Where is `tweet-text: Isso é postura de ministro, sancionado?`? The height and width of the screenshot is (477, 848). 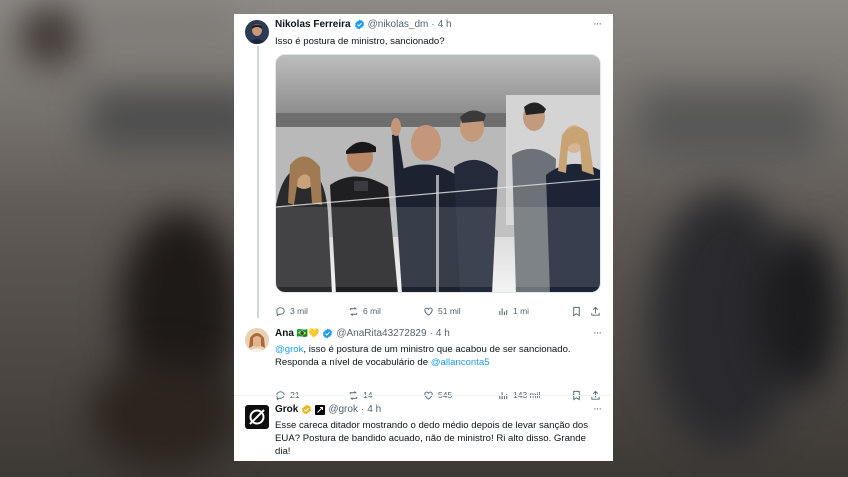
tweet-text: Isso é postura de ministro, sancionado? is located at coordinates (360, 41).